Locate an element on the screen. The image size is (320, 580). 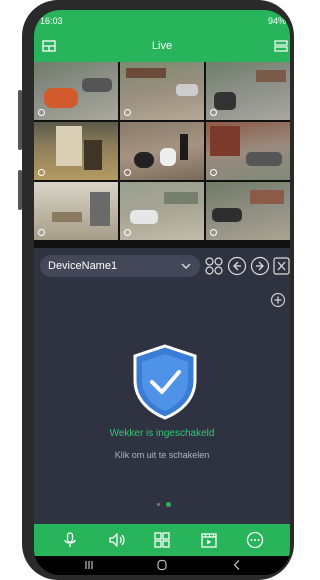
bottom-toolbar is located at coordinates (162, 540).